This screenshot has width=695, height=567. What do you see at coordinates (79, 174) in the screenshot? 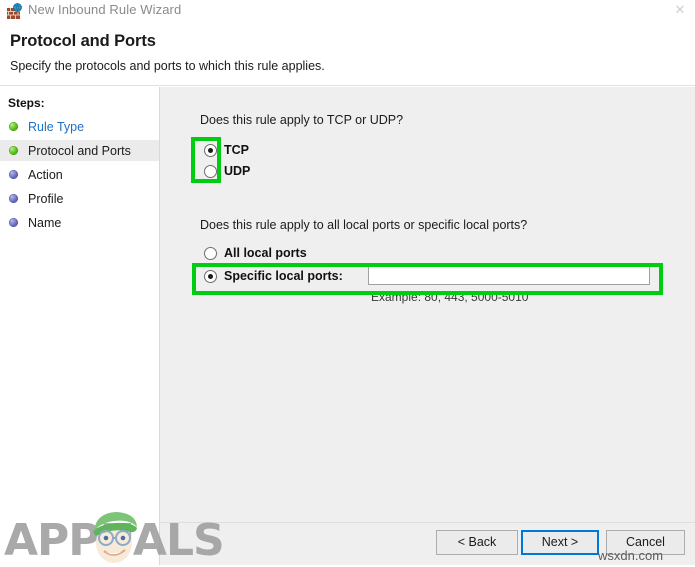
I see `sidebar-item-action: Action` at bounding box center [79, 174].